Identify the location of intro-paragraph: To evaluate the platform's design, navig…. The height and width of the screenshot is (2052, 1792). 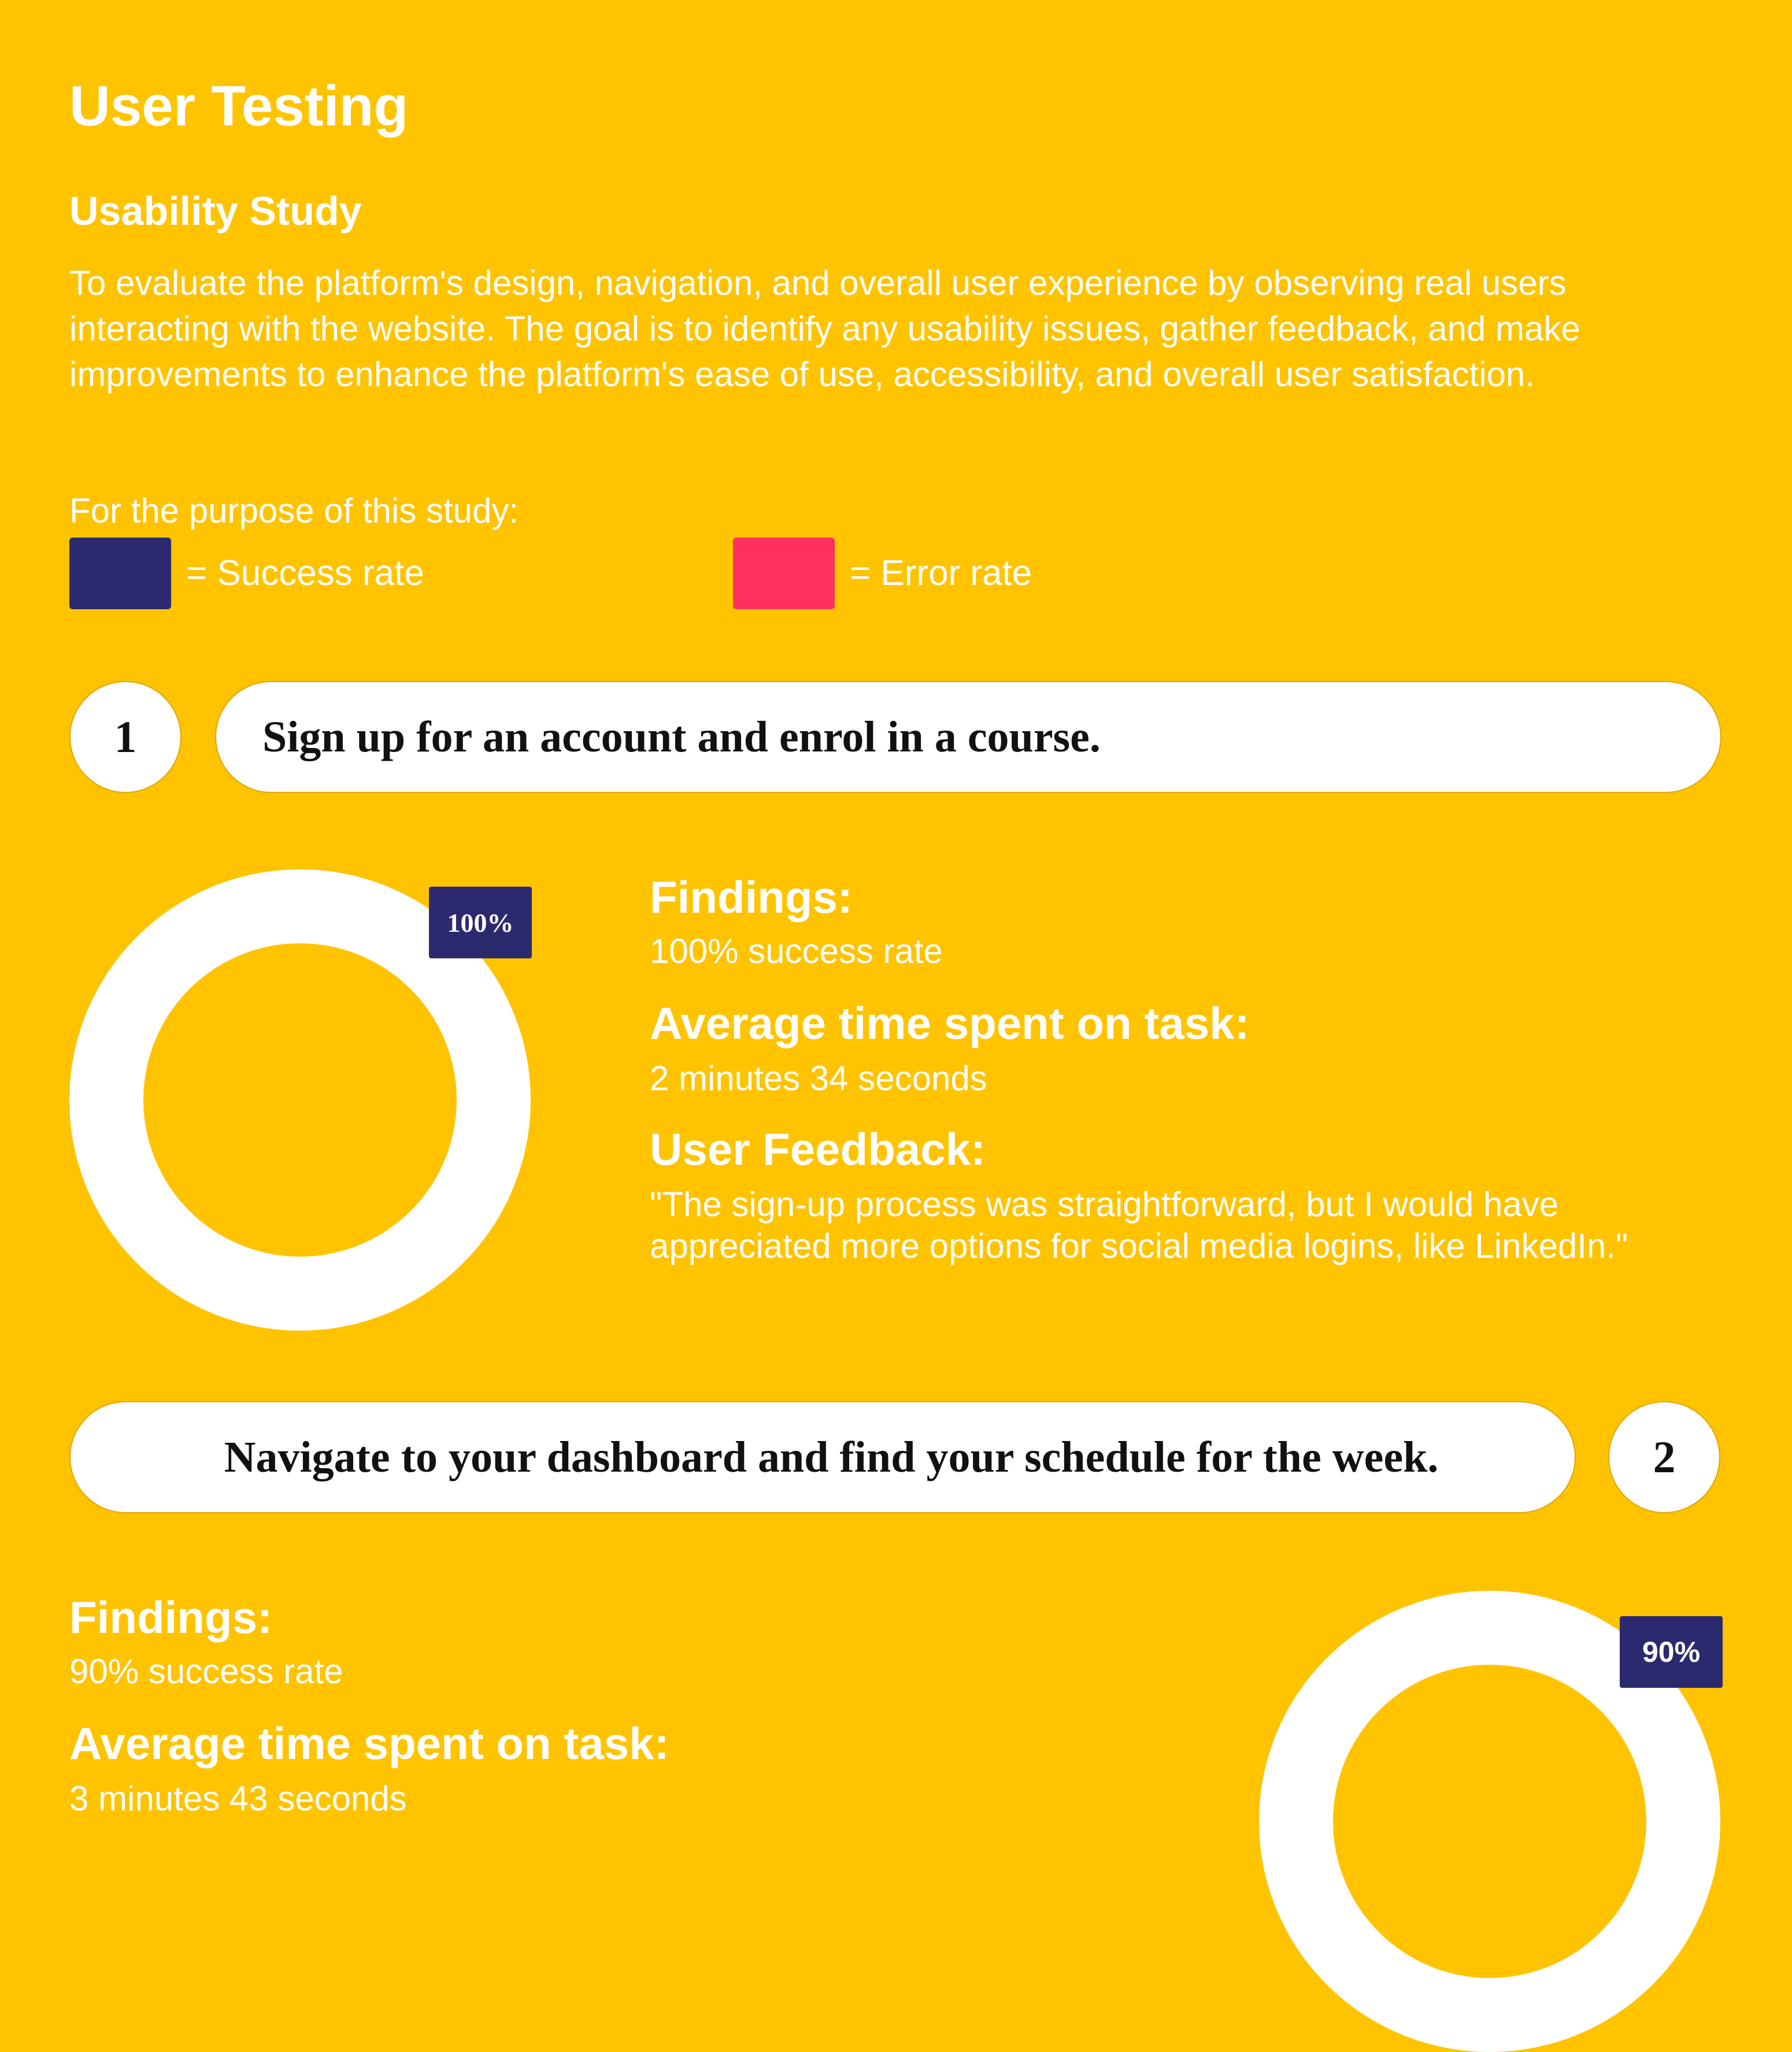
(824, 329).